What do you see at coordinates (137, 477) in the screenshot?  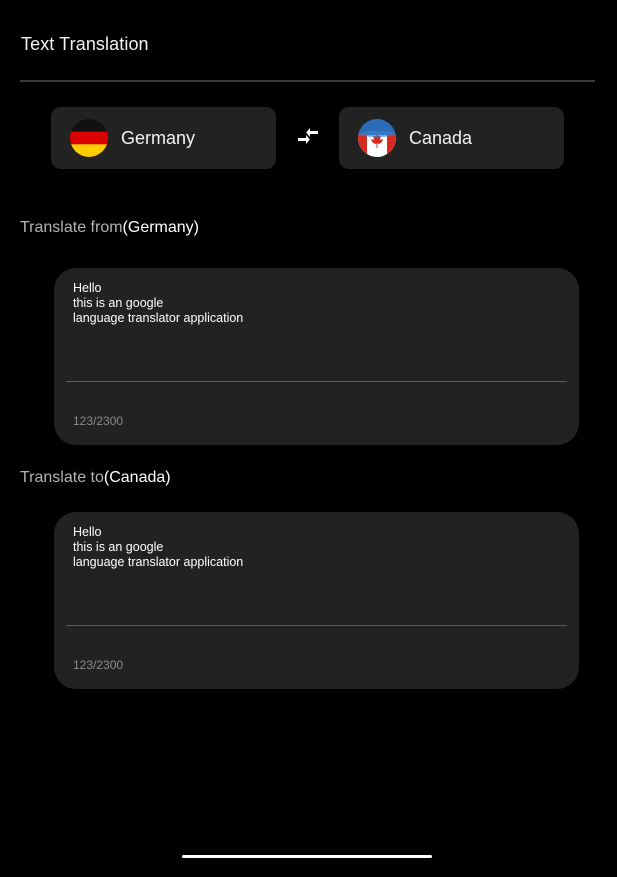 I see `translate-to-language: (Canada)` at bounding box center [137, 477].